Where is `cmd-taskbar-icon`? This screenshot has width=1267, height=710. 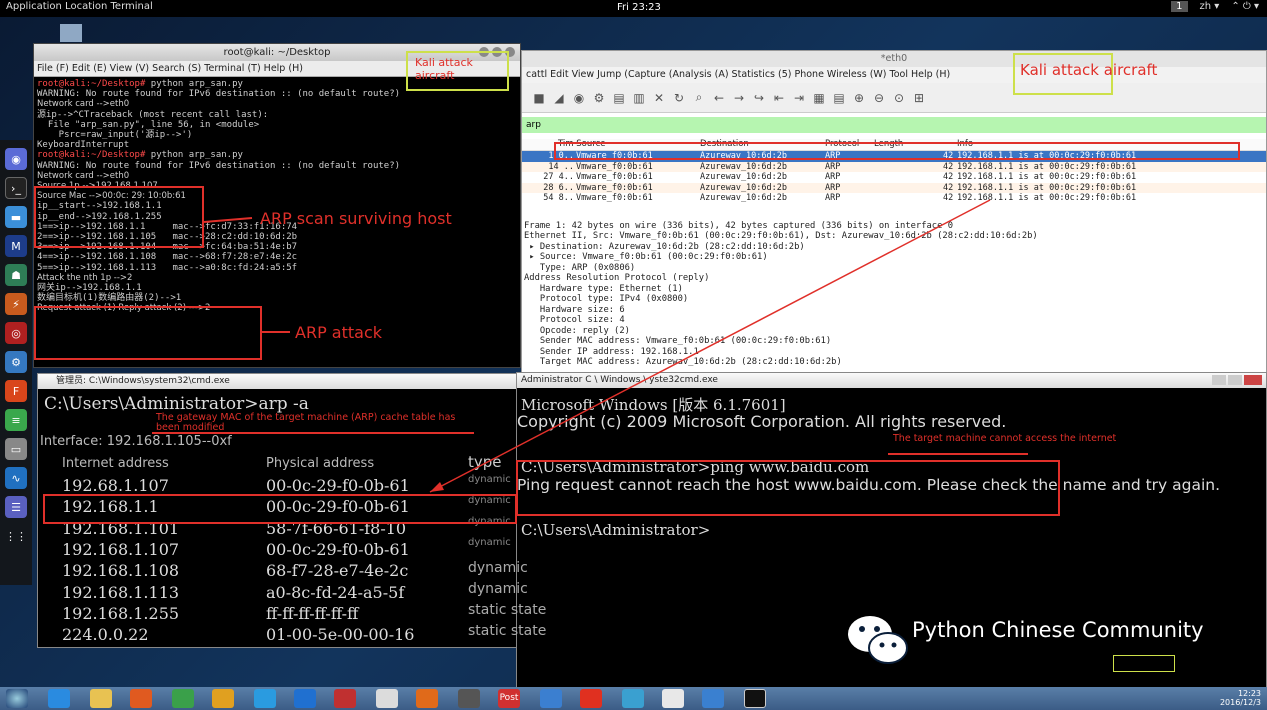
cmd-taskbar-icon is located at coordinates (755, 698).